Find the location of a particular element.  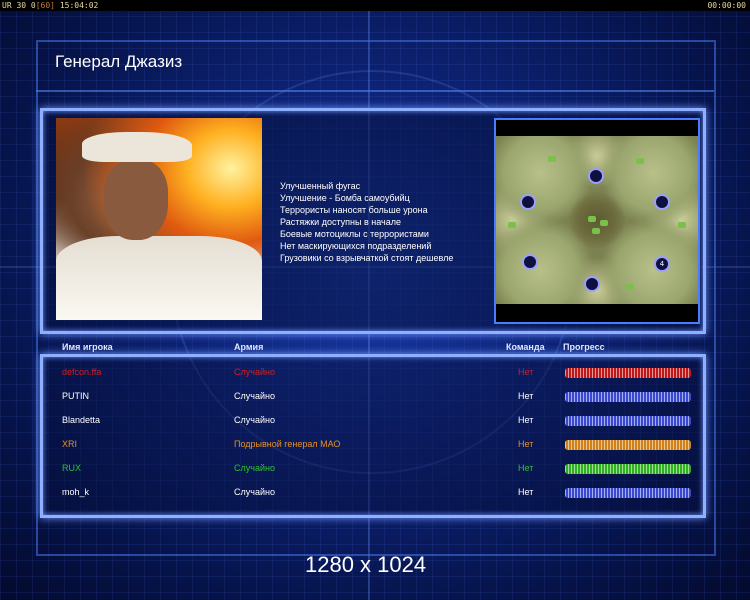

player-row: defcon.ffa Случайно Нет is located at coordinates (375, 373).